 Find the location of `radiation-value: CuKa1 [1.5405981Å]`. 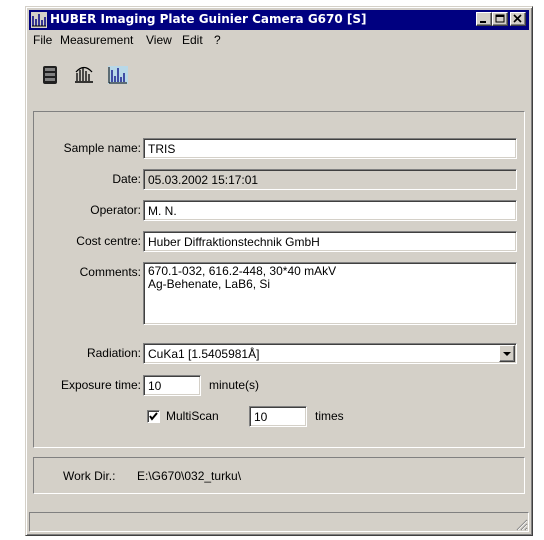

radiation-value: CuKa1 [1.5405981Å] is located at coordinates (204, 354).